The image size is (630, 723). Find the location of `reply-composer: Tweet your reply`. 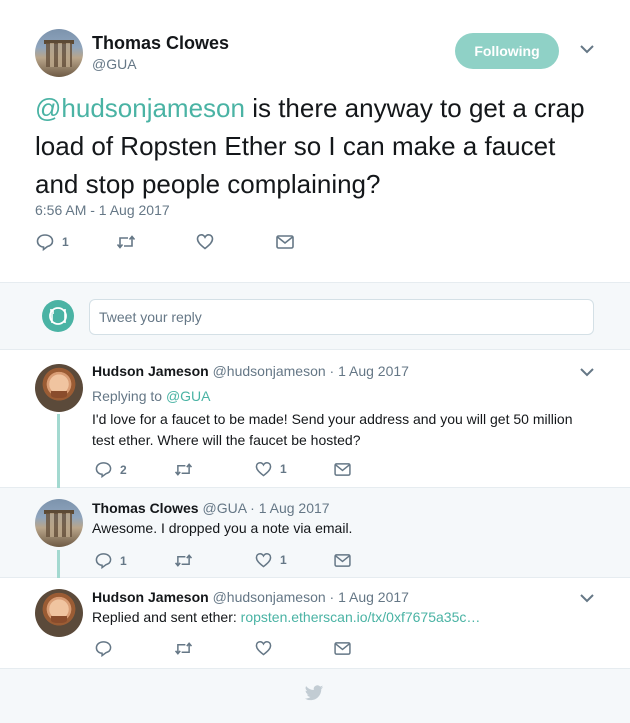

reply-composer: Tweet your reply is located at coordinates (315, 316).